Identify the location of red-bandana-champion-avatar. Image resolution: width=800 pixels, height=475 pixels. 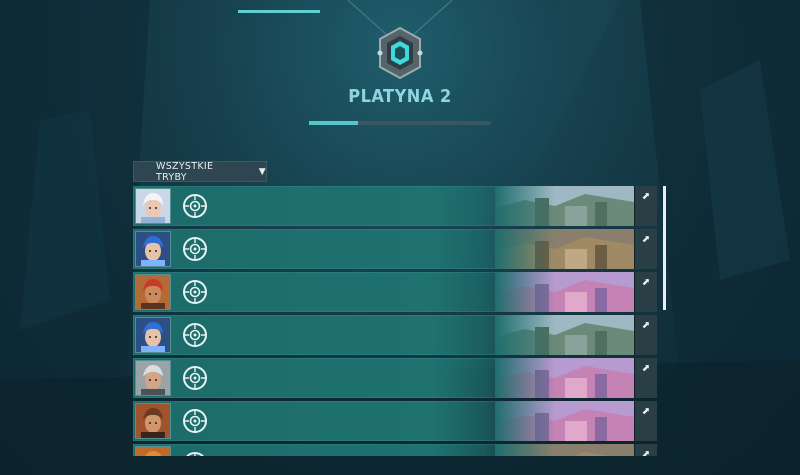
(153, 292).